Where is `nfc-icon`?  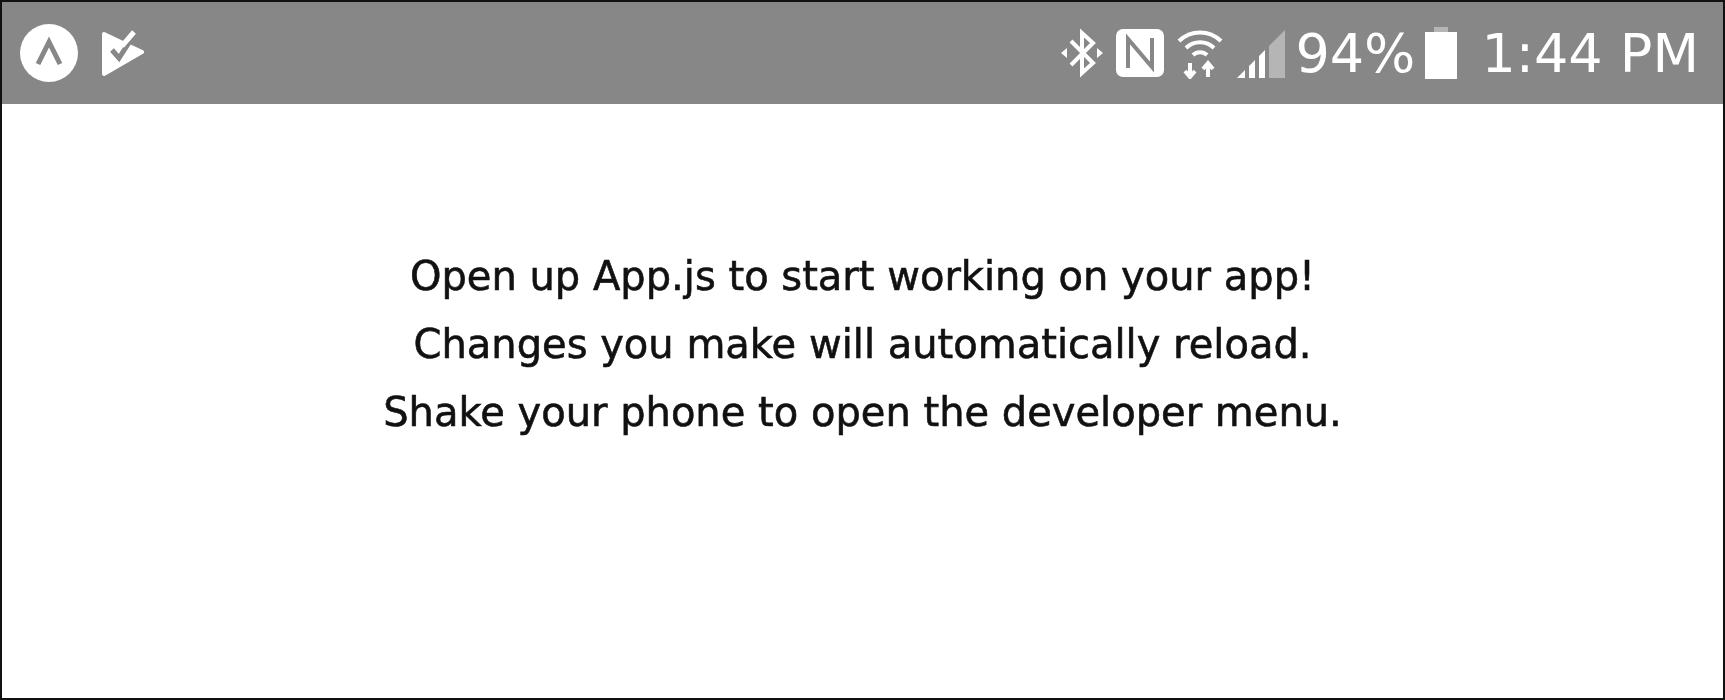
nfc-icon is located at coordinates (1140, 53).